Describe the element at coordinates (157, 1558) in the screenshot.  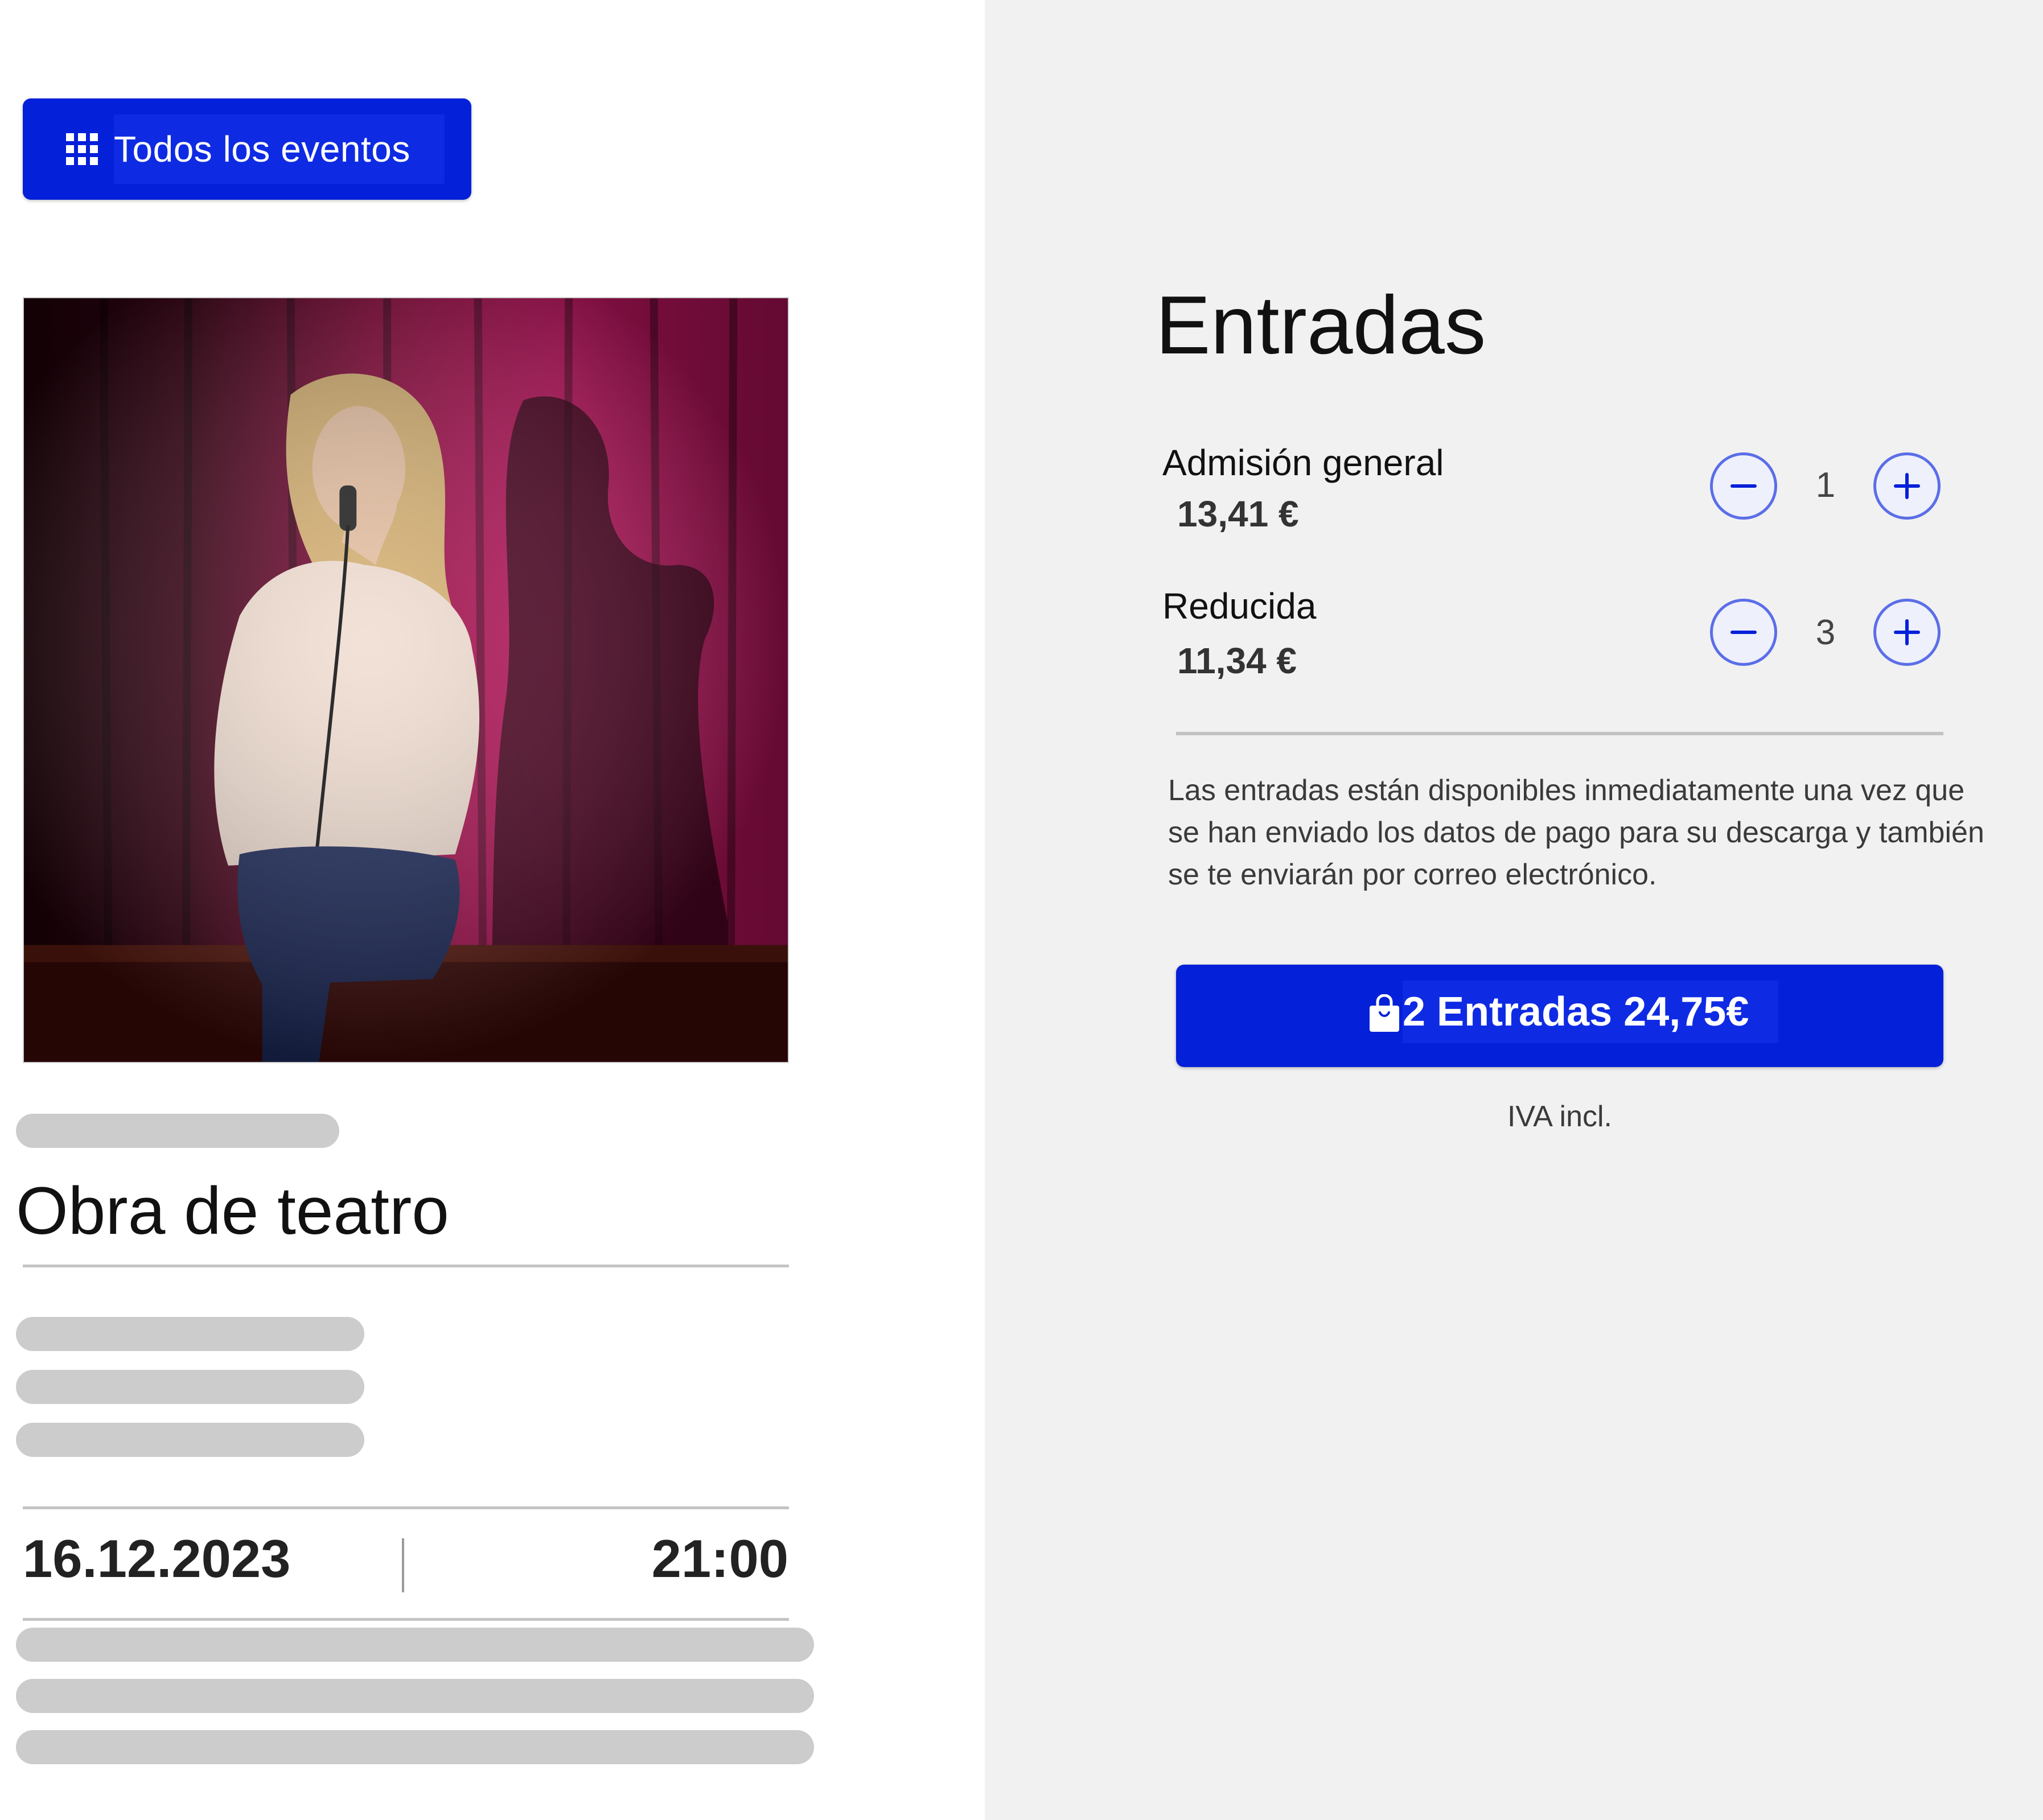
I see `event-date: 16.12.2023` at that location.